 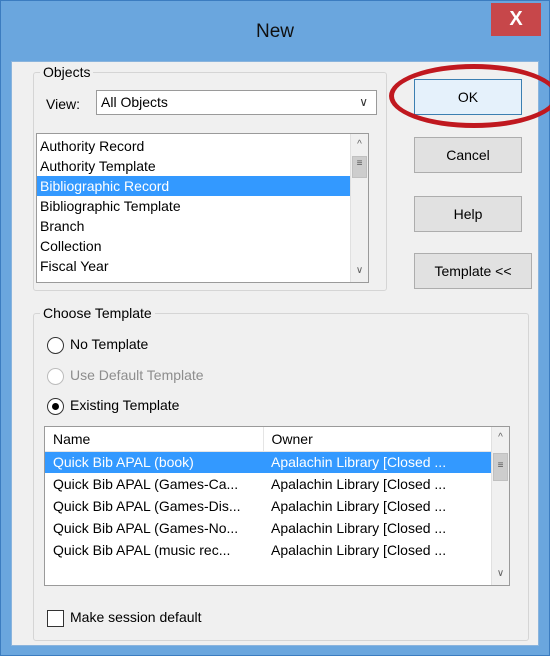 I want to click on close-button: X, so click(x=516, y=19).